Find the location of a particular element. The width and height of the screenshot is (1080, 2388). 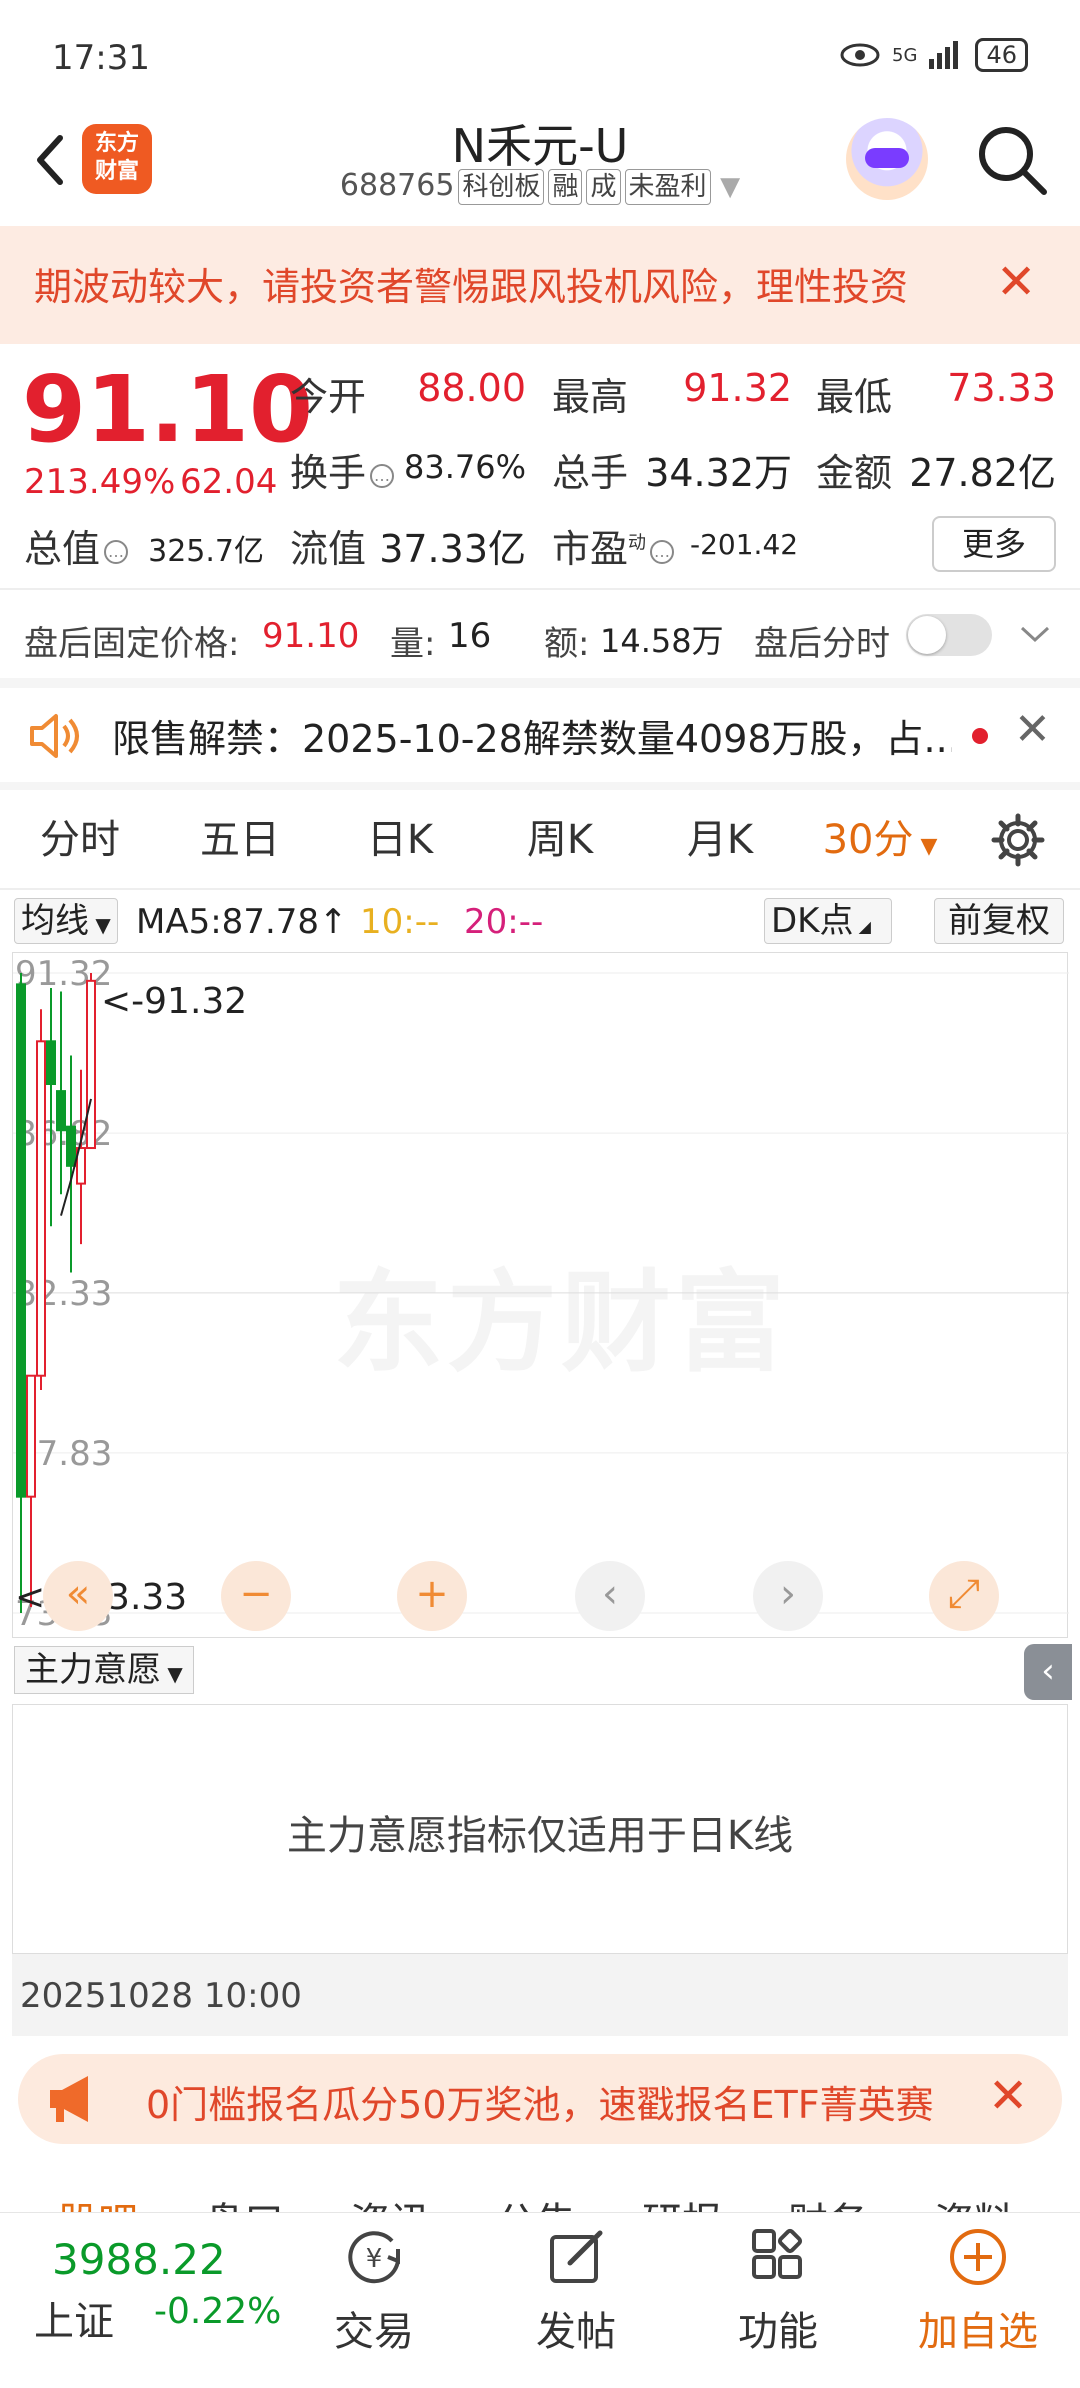

tag-unprofitable: 未盈利 is located at coordinates (667, 187).